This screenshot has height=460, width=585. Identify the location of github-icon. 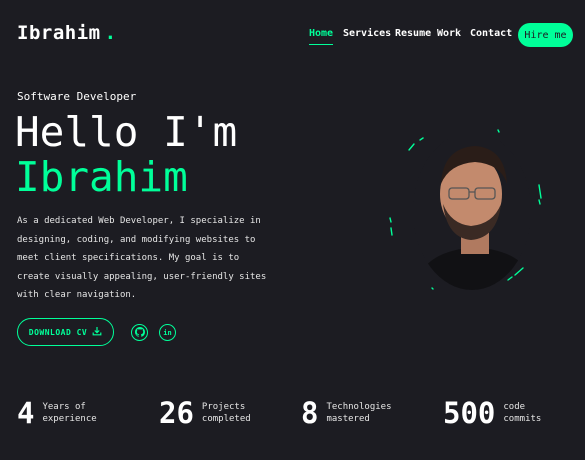
(139, 332).